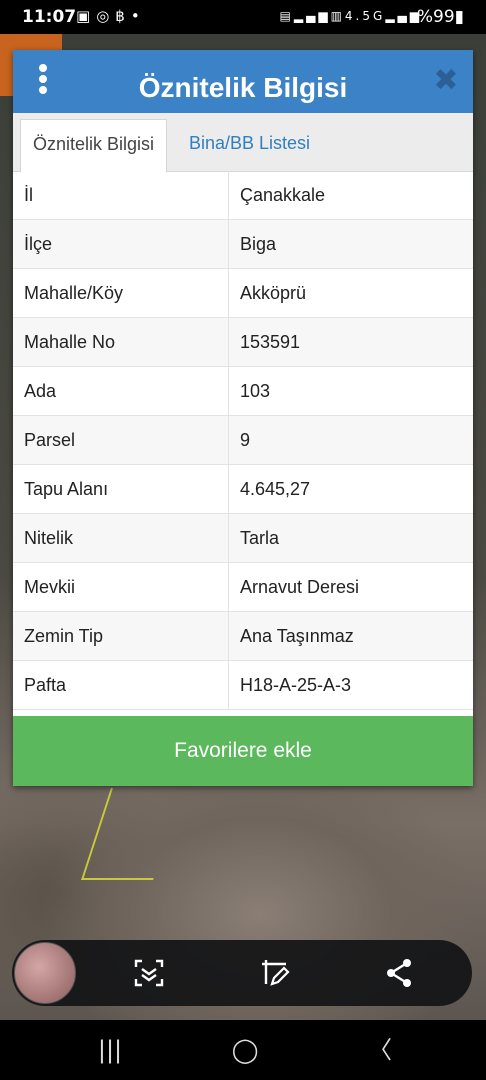 This screenshot has height=1080, width=486. What do you see at coordinates (242, 973) in the screenshot?
I see `bottom-toolbar` at bounding box center [242, 973].